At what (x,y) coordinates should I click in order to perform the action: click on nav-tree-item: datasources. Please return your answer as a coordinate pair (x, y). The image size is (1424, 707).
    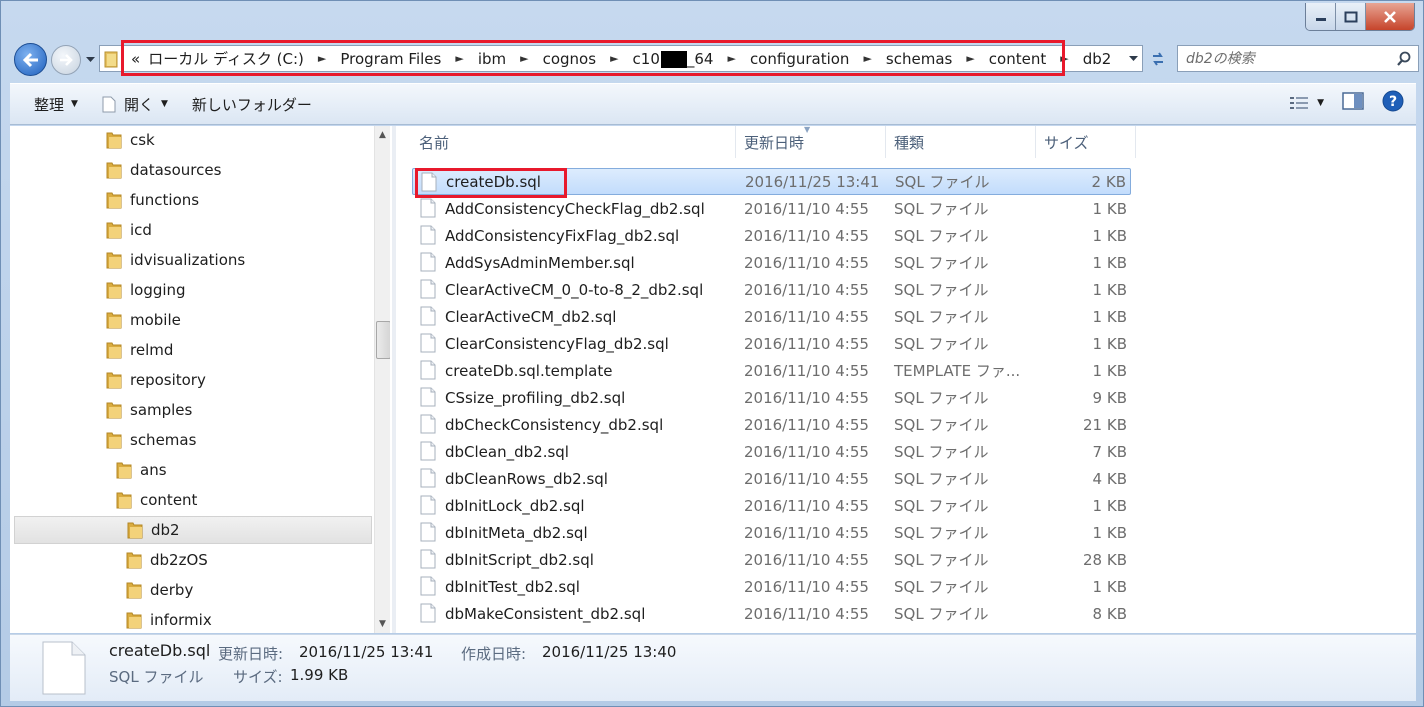
    Looking at the image, I should click on (163, 170).